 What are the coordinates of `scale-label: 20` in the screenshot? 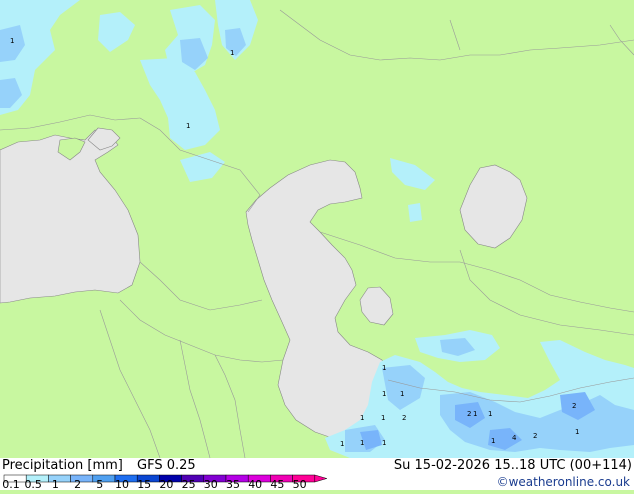 It's located at (166, 484).